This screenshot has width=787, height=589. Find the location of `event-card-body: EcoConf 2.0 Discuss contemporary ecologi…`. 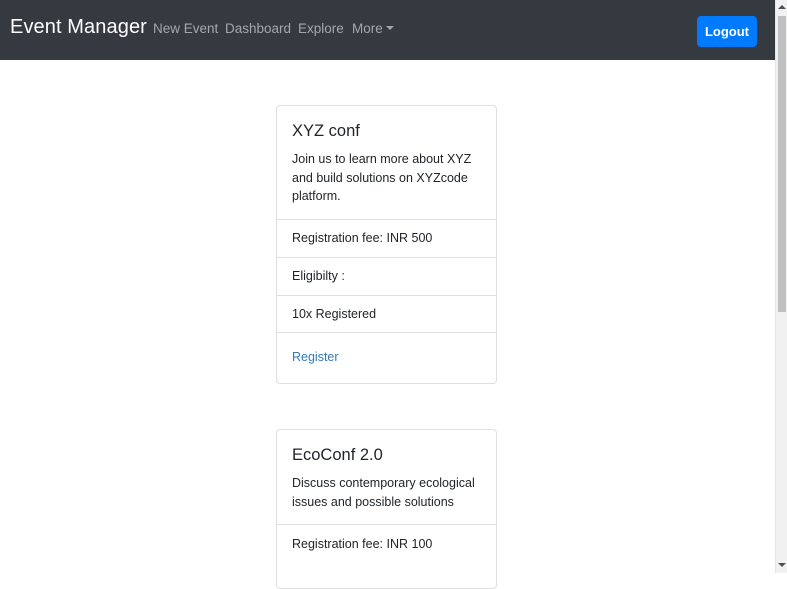

event-card-body: EcoConf 2.0 Discuss contemporary ecologi… is located at coordinates (386, 477).